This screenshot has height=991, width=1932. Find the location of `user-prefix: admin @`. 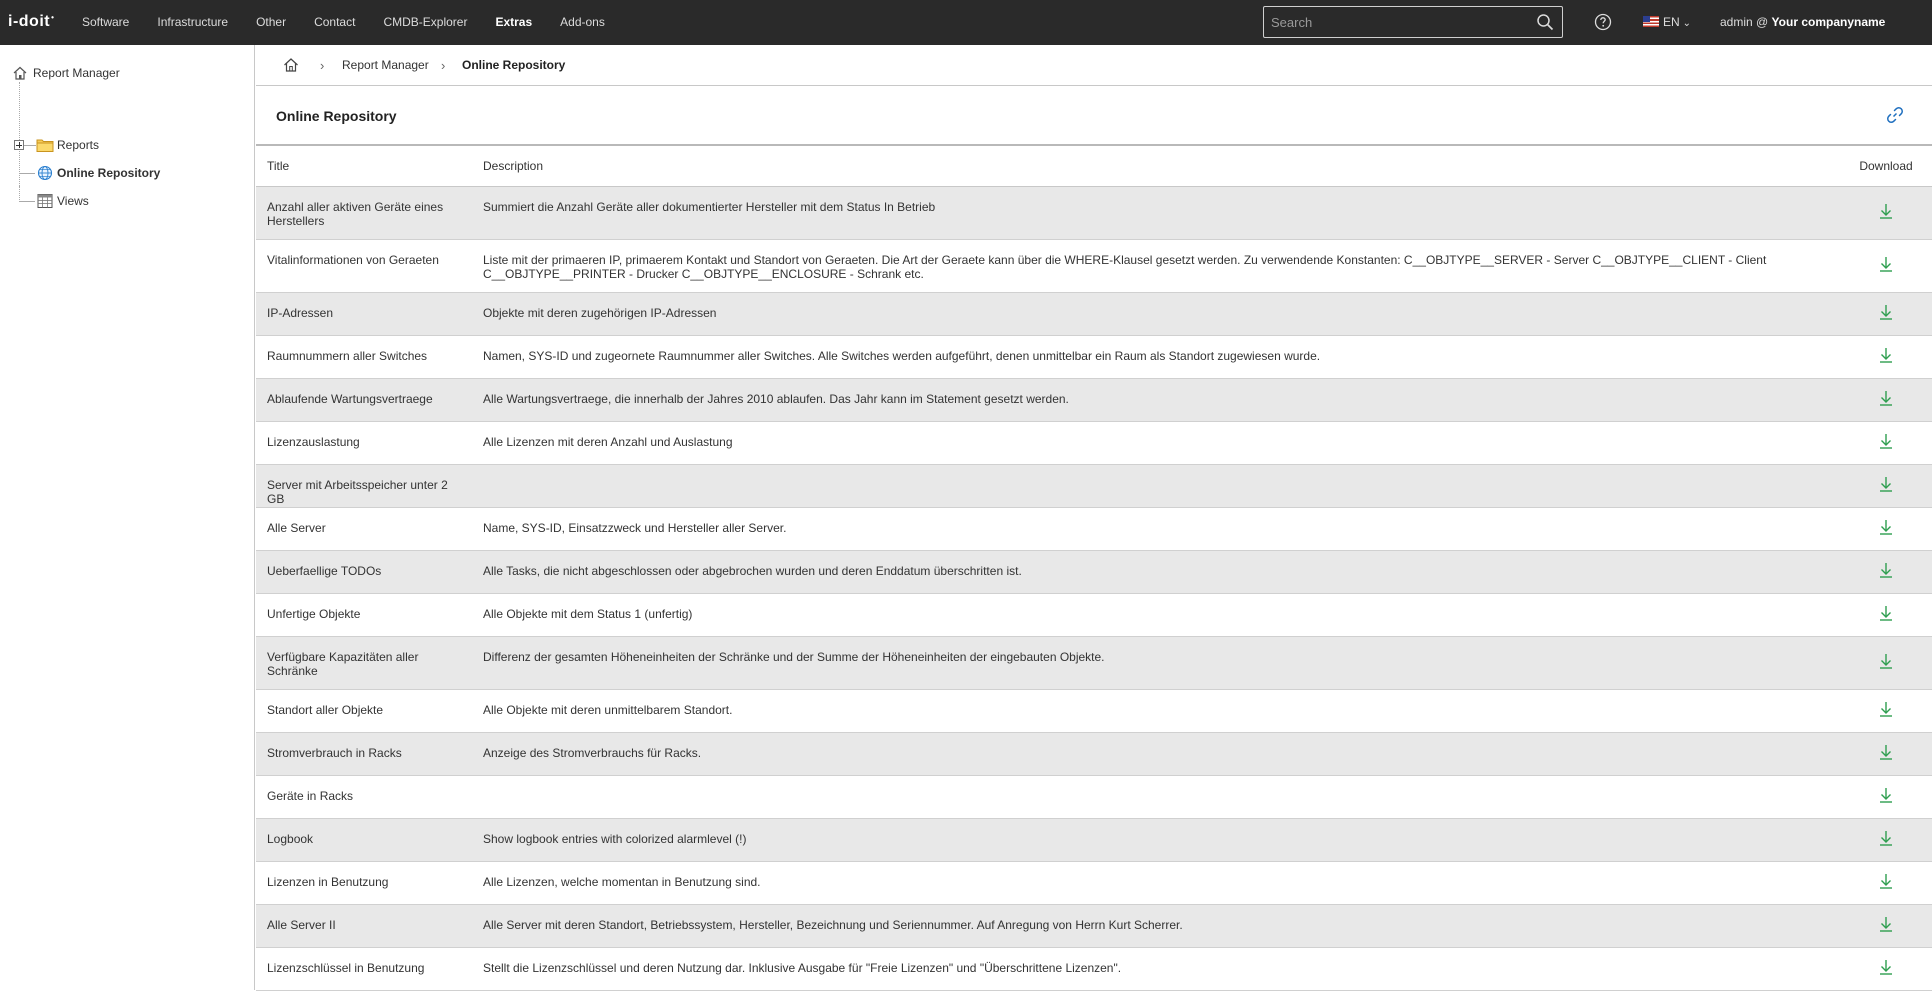

user-prefix: admin @ is located at coordinates (1744, 22).